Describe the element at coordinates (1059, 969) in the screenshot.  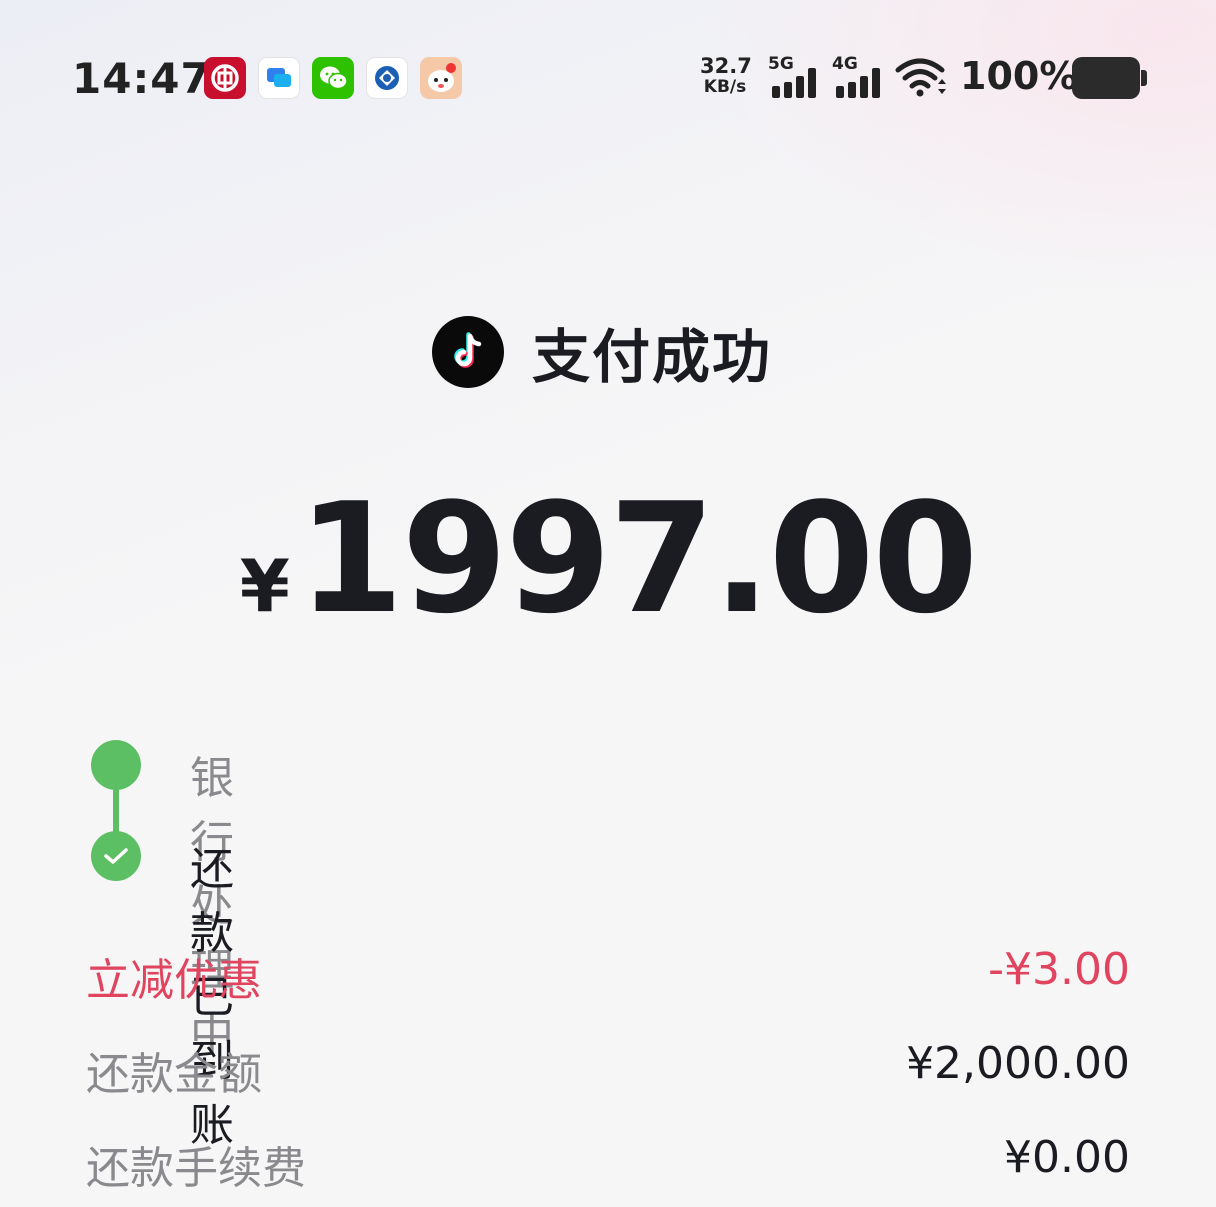
I see `discount-value: -¥3.00` at that location.